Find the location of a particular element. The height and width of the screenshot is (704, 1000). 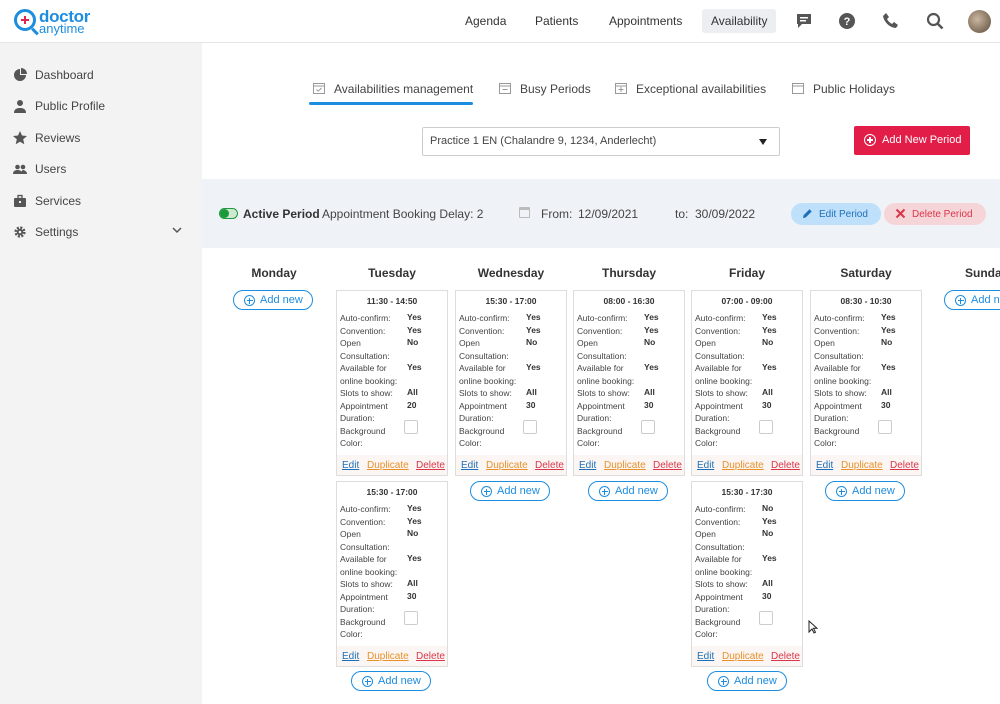

chat-icon is located at coordinates (804, 21).